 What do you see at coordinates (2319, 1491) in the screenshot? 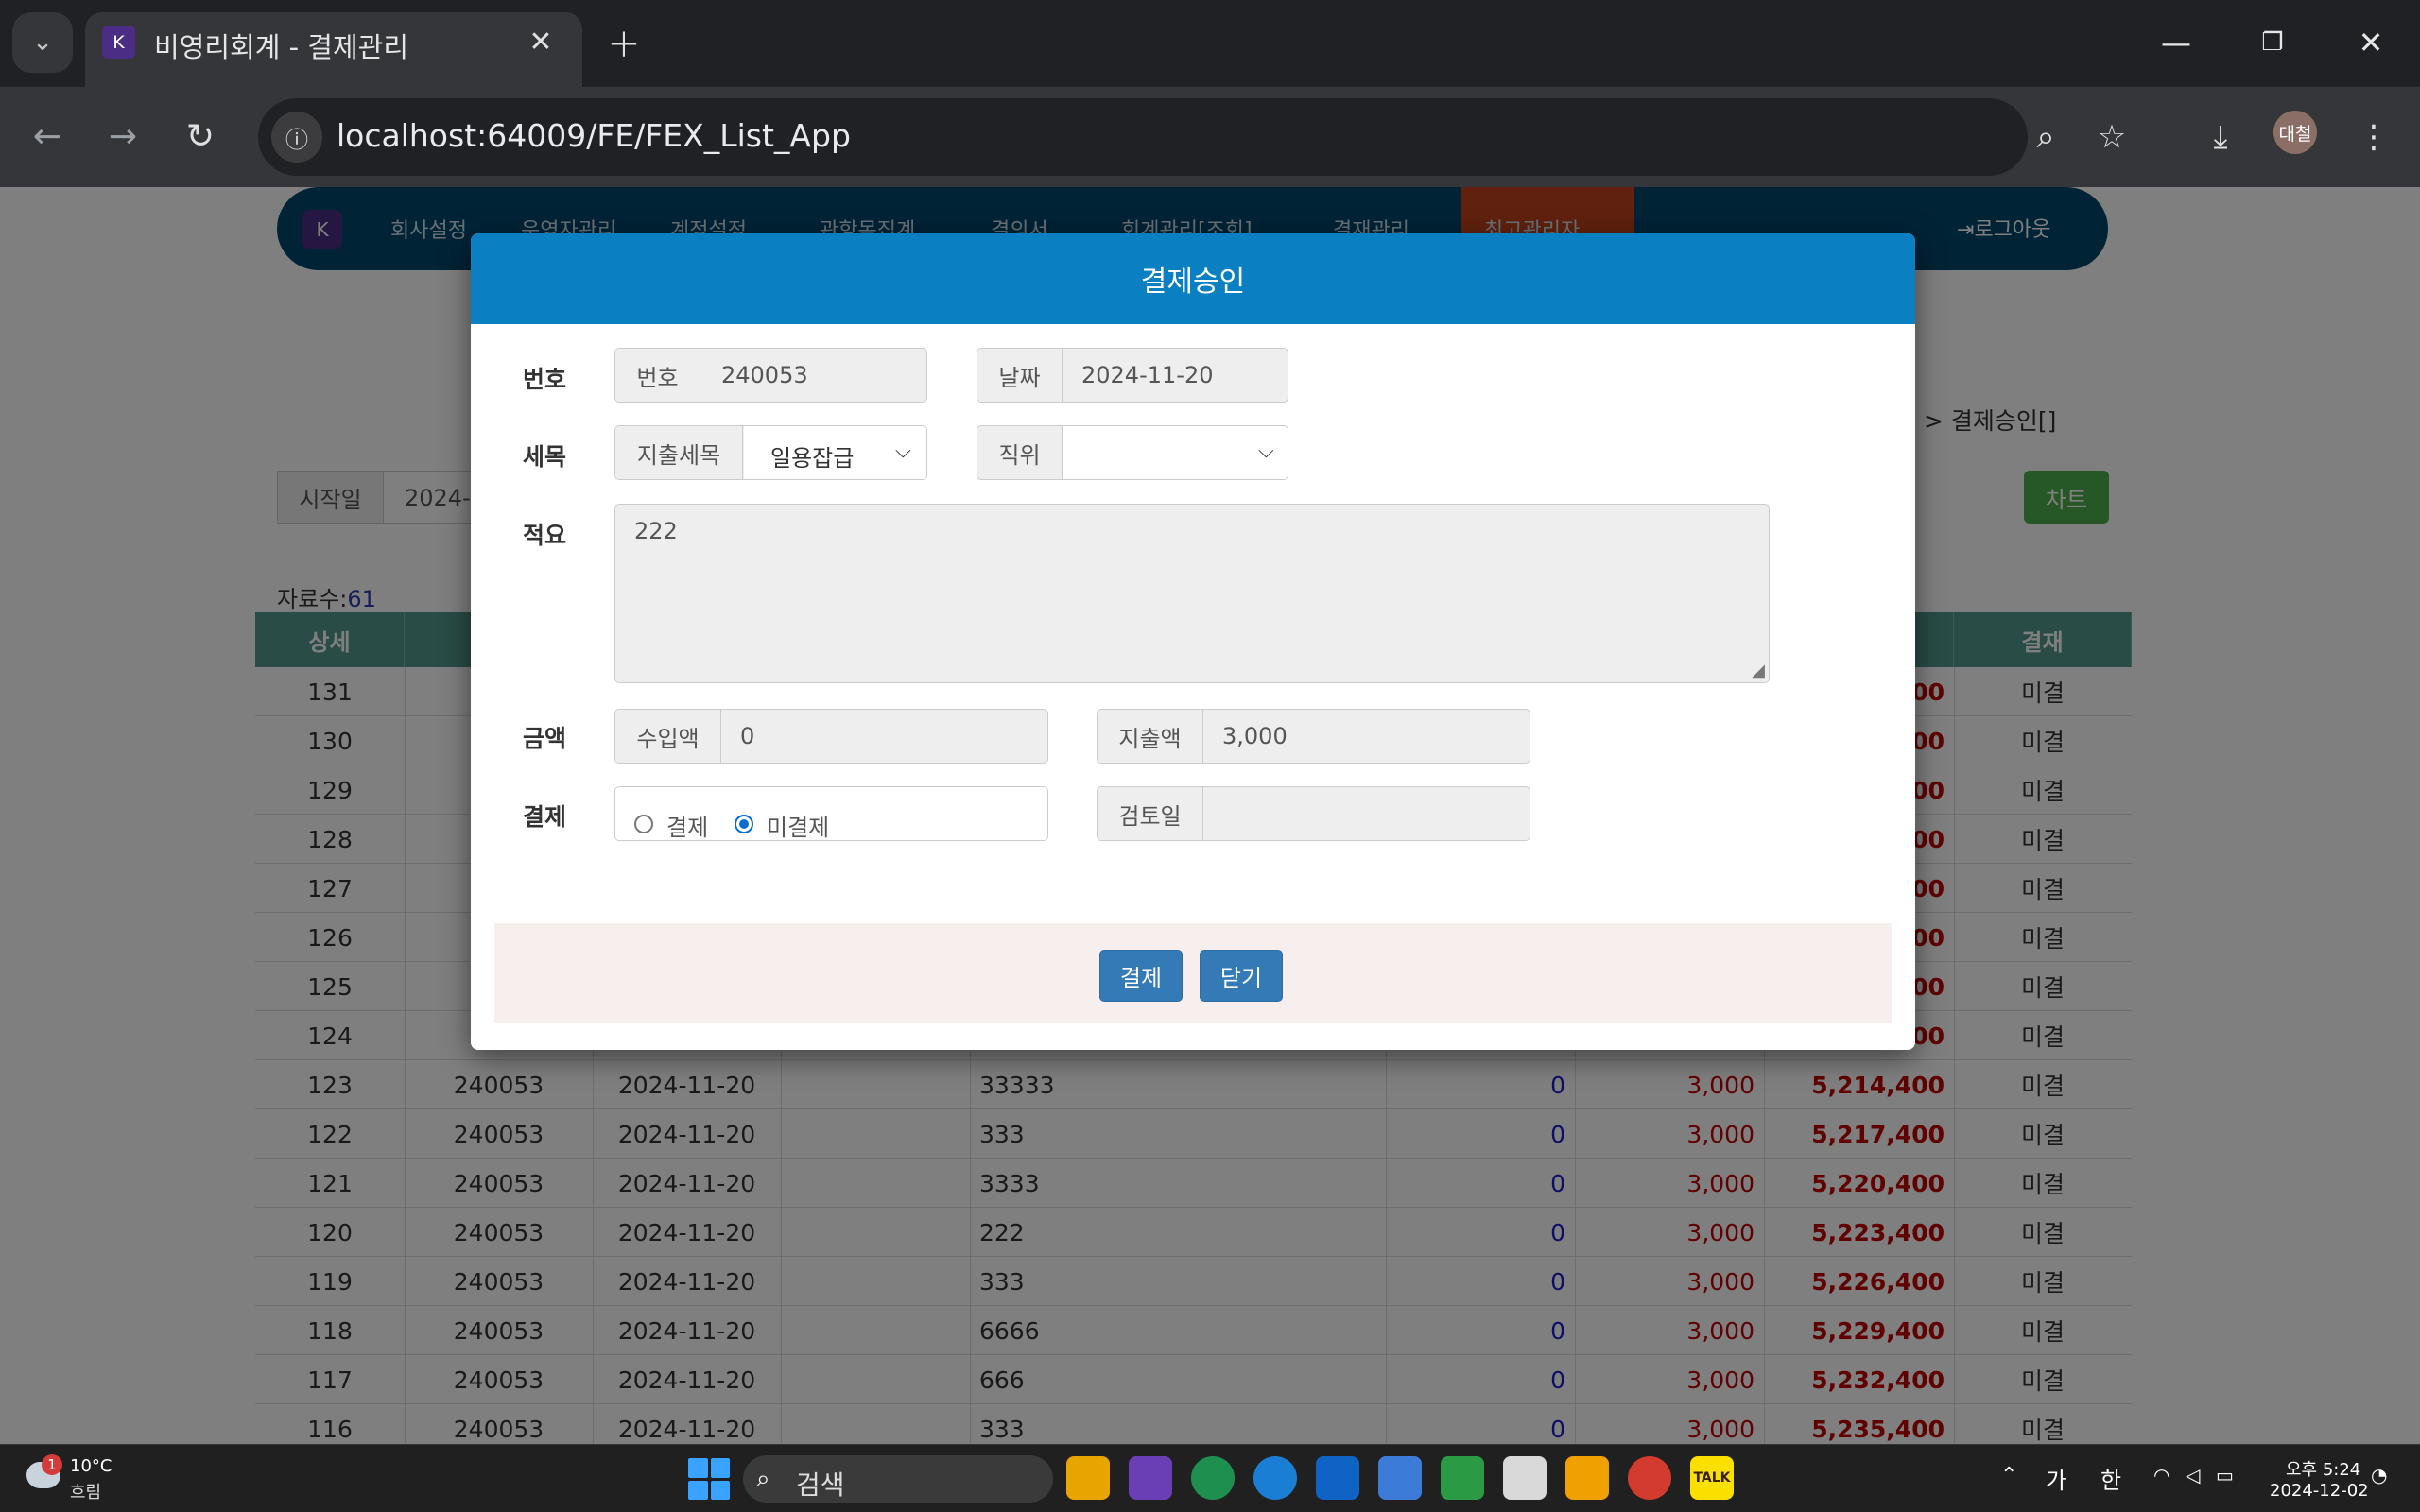
I see `clock-date: 2024-12-02` at bounding box center [2319, 1491].